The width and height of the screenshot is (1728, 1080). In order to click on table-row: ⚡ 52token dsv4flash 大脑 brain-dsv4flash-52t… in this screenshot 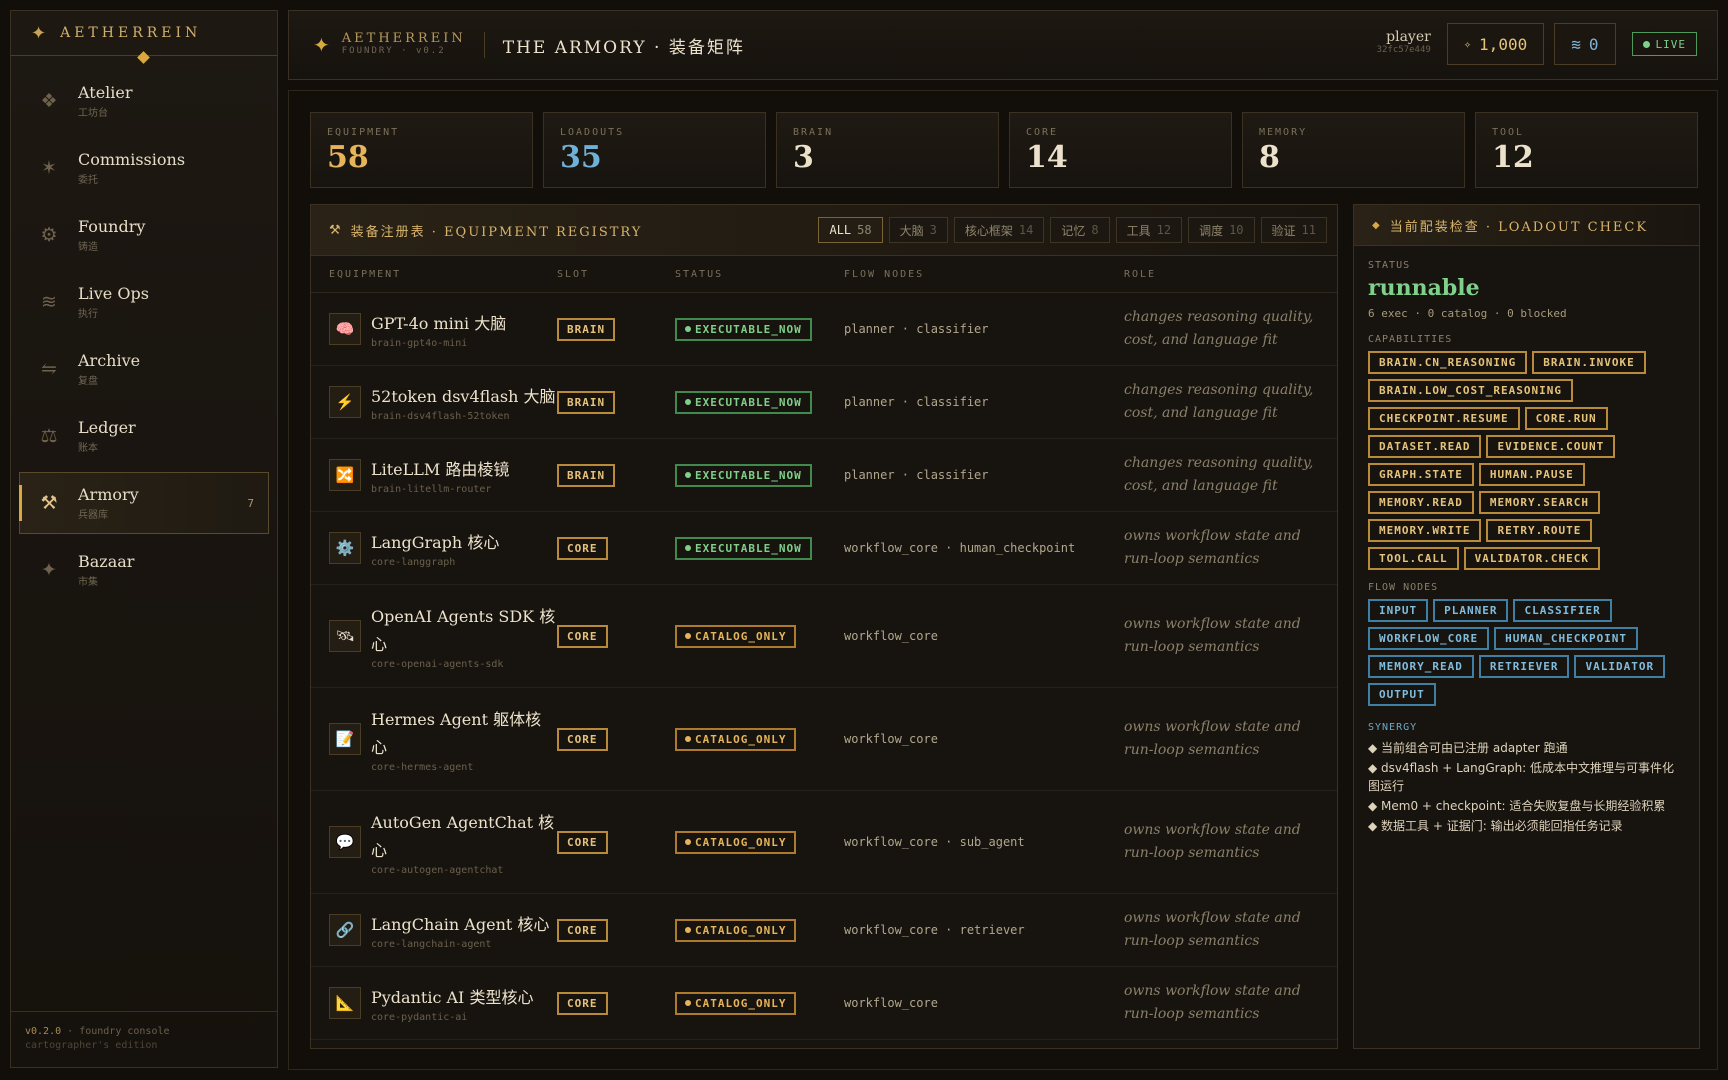, I will do `click(824, 402)`.